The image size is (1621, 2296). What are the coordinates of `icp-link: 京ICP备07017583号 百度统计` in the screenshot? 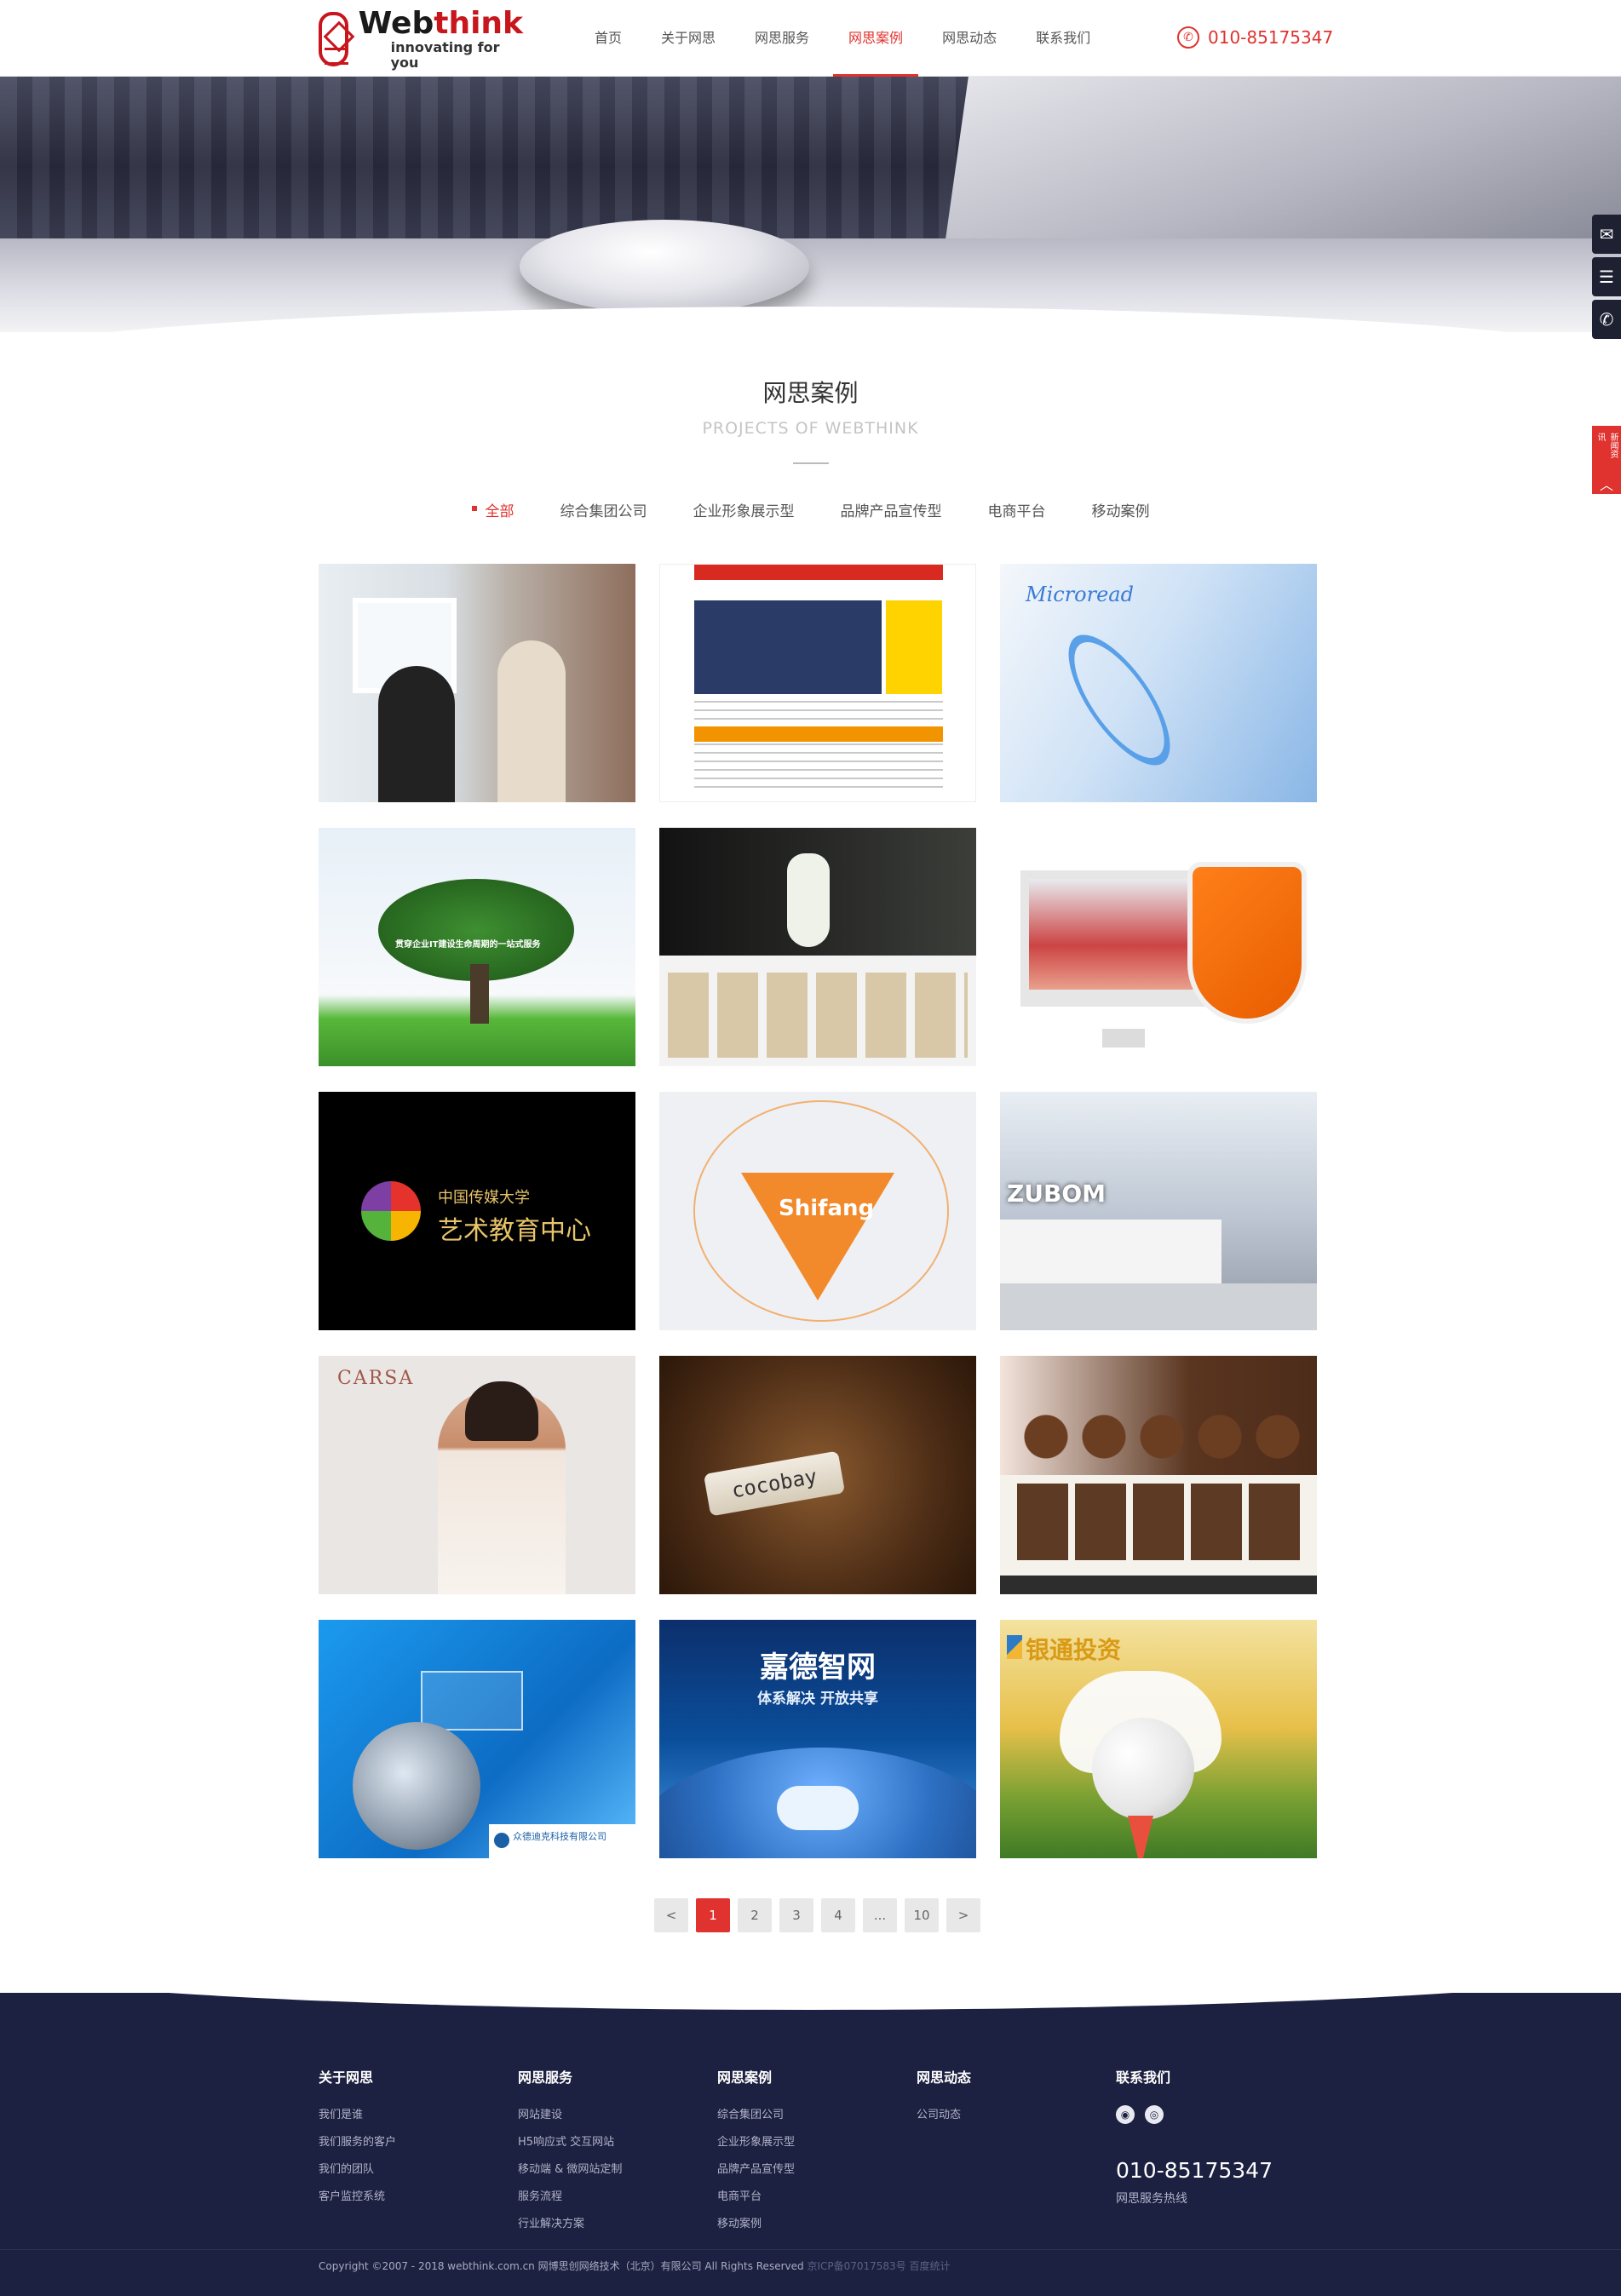 It's located at (879, 2266).